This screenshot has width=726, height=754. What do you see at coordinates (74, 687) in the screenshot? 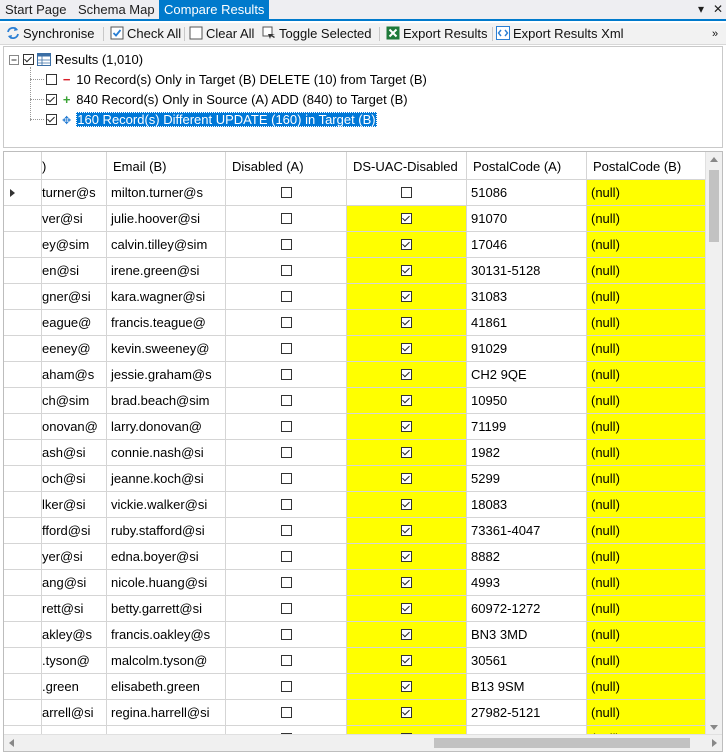
I see `email-a-cell: .green` at bounding box center [74, 687].